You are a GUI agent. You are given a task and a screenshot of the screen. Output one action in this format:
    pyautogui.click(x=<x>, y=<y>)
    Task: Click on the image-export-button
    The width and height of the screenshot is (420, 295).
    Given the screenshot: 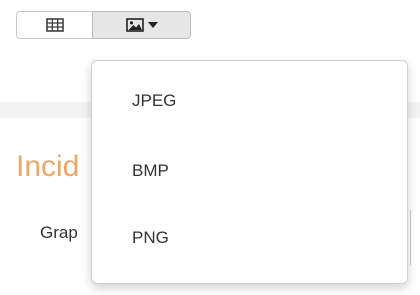 What is the action you would take?
    pyautogui.click(x=141, y=25)
    